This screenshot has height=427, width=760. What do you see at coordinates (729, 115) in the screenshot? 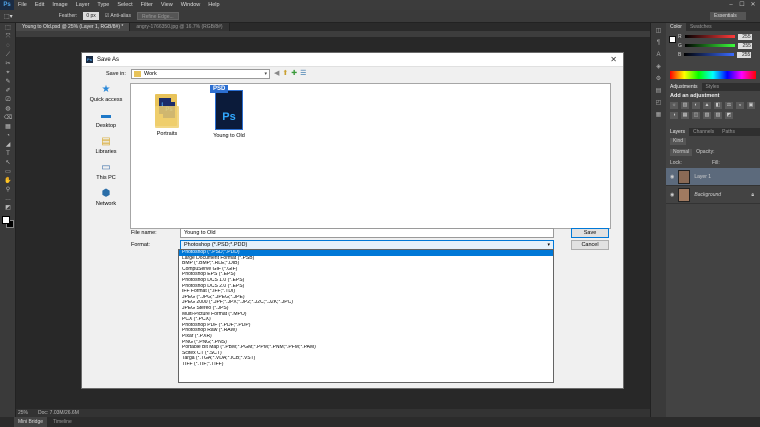
I see `adjustment-icon: ◩` at bounding box center [729, 115].